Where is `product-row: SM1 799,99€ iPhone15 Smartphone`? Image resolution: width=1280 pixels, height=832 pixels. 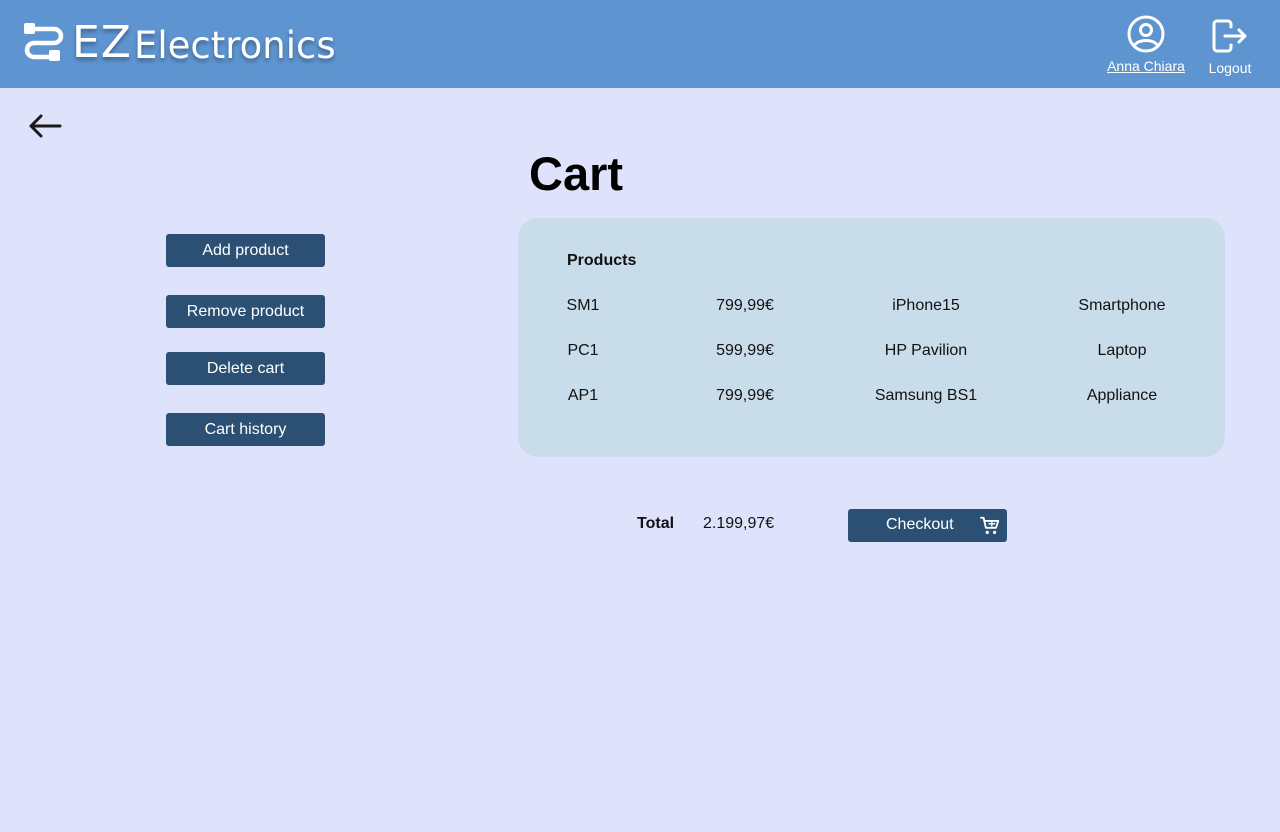 product-row: SM1 799,99€ iPhone15 Smartphone is located at coordinates (871, 309).